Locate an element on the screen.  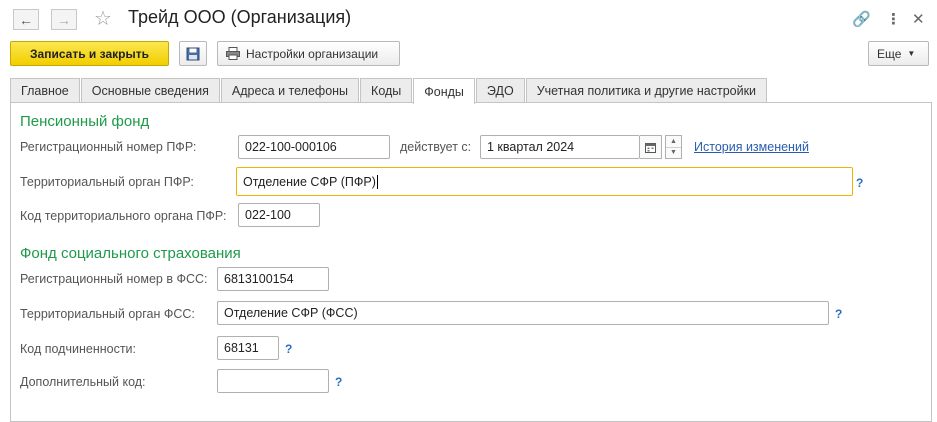
additional-code-label: Дополнительный код: is located at coordinates (83, 382).